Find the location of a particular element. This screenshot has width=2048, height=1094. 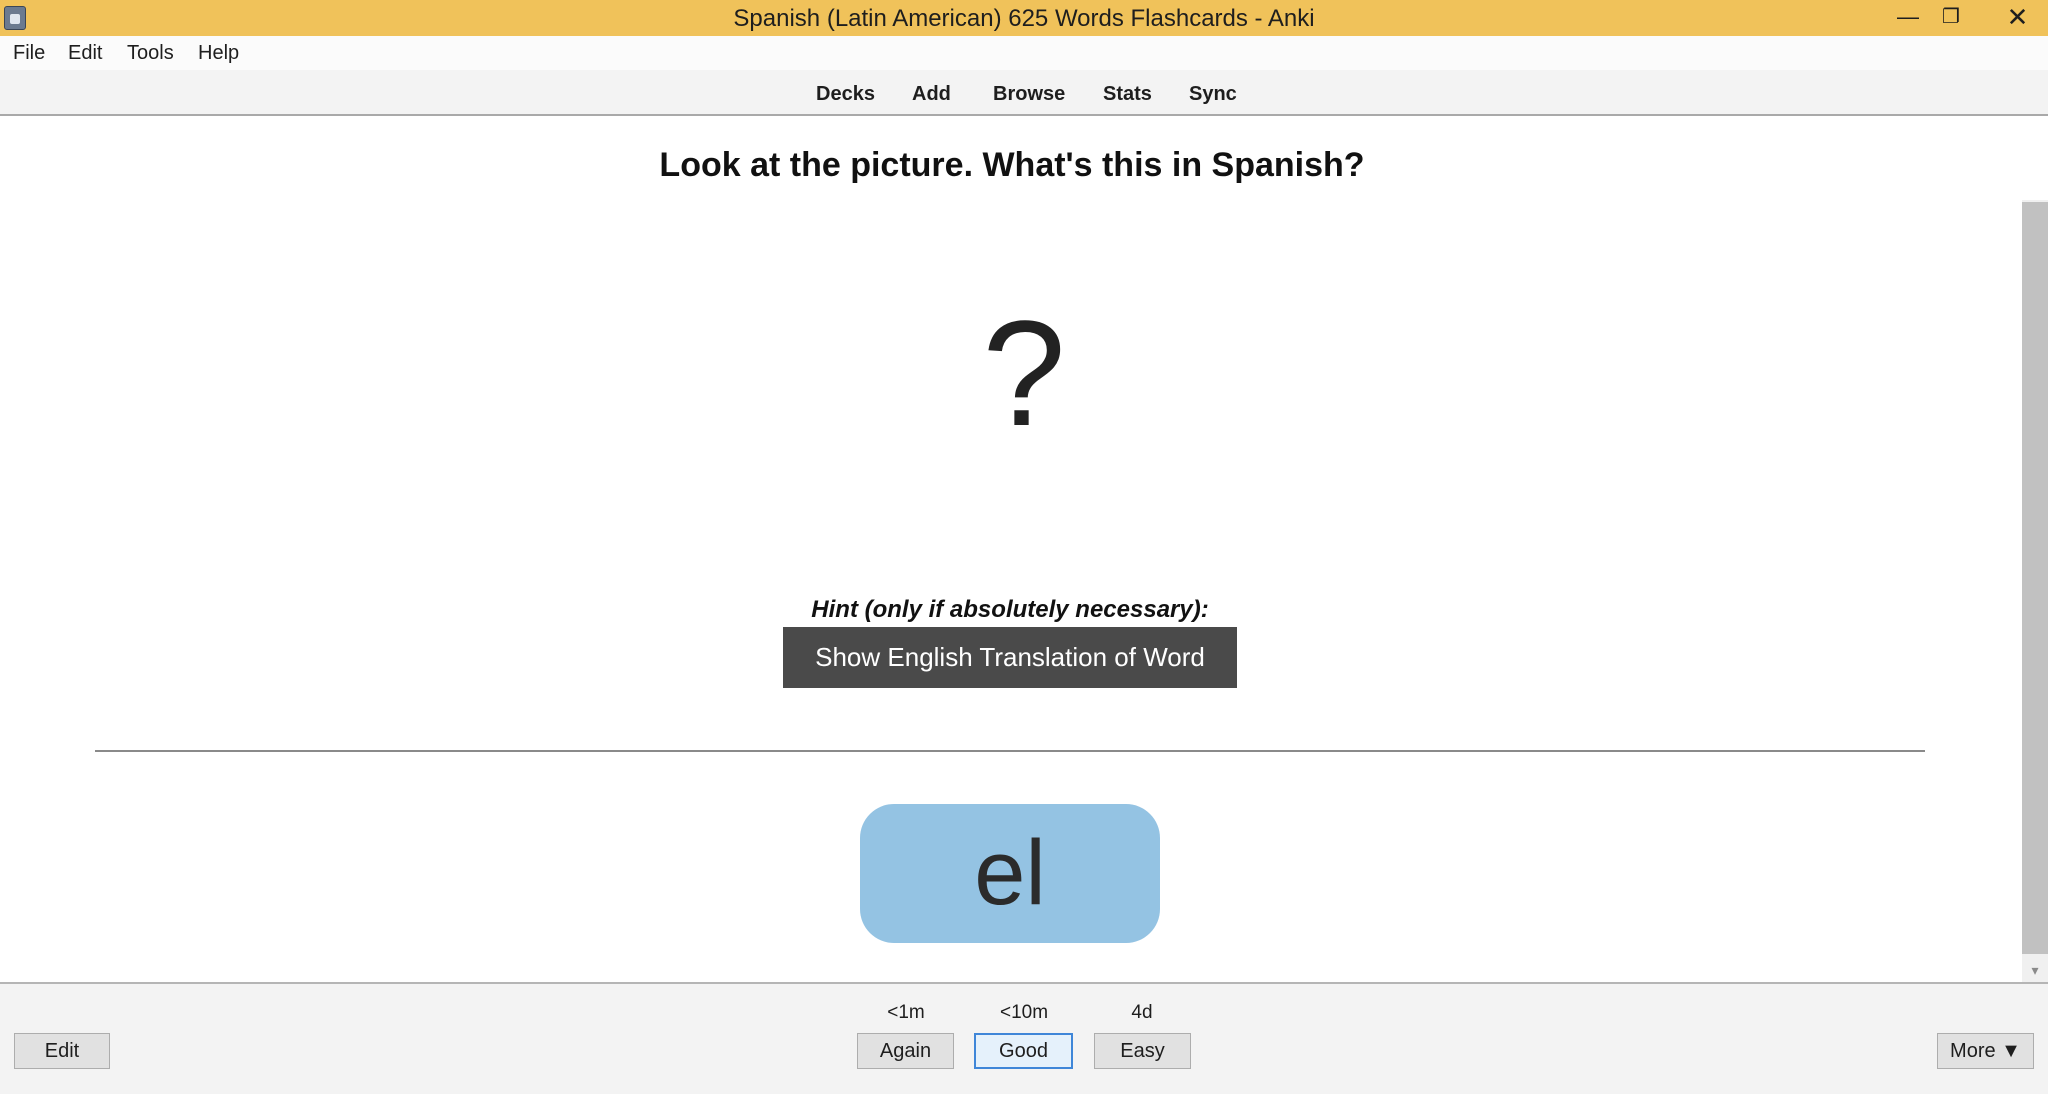

again-button: Again is located at coordinates (905, 1051).